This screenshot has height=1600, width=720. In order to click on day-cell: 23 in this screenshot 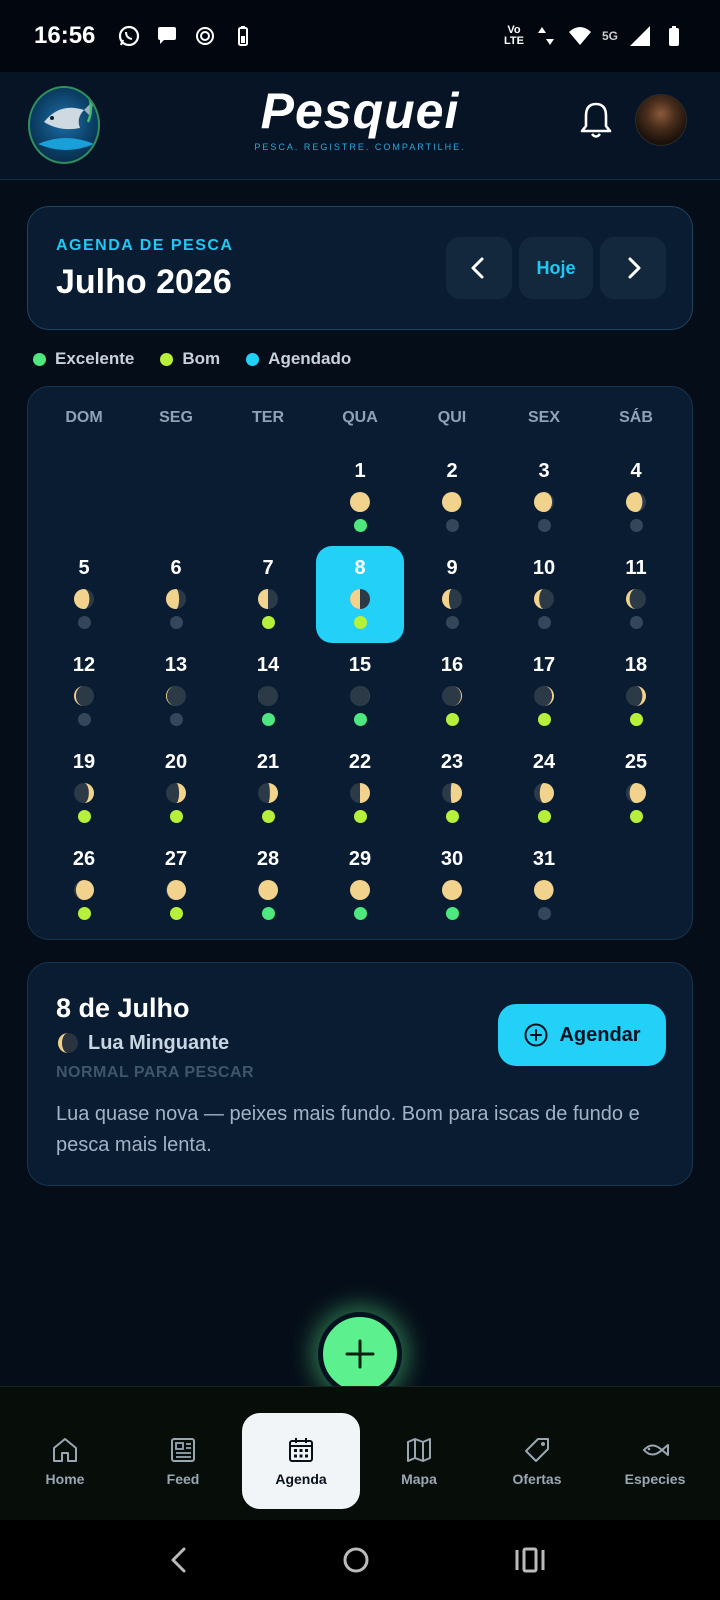, I will do `click(452, 788)`.